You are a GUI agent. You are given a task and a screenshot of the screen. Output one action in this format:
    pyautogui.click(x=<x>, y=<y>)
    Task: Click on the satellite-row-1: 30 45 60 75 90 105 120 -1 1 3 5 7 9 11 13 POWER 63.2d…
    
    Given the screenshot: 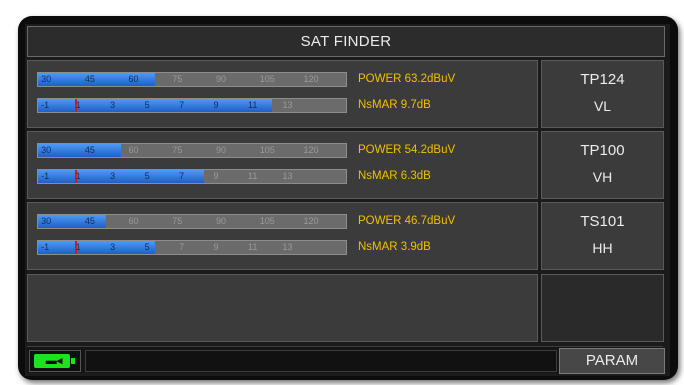 What is the action you would take?
    pyautogui.click(x=282, y=94)
    